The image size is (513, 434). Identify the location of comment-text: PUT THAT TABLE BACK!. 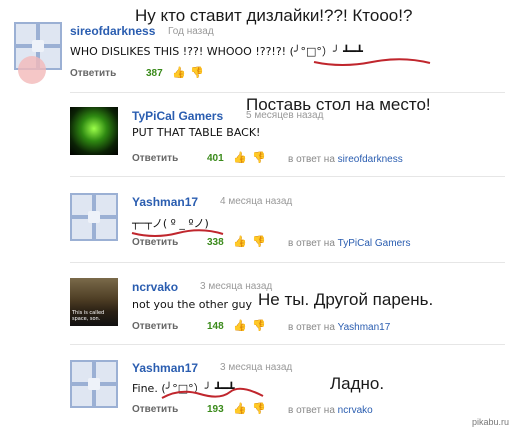
(196, 132).